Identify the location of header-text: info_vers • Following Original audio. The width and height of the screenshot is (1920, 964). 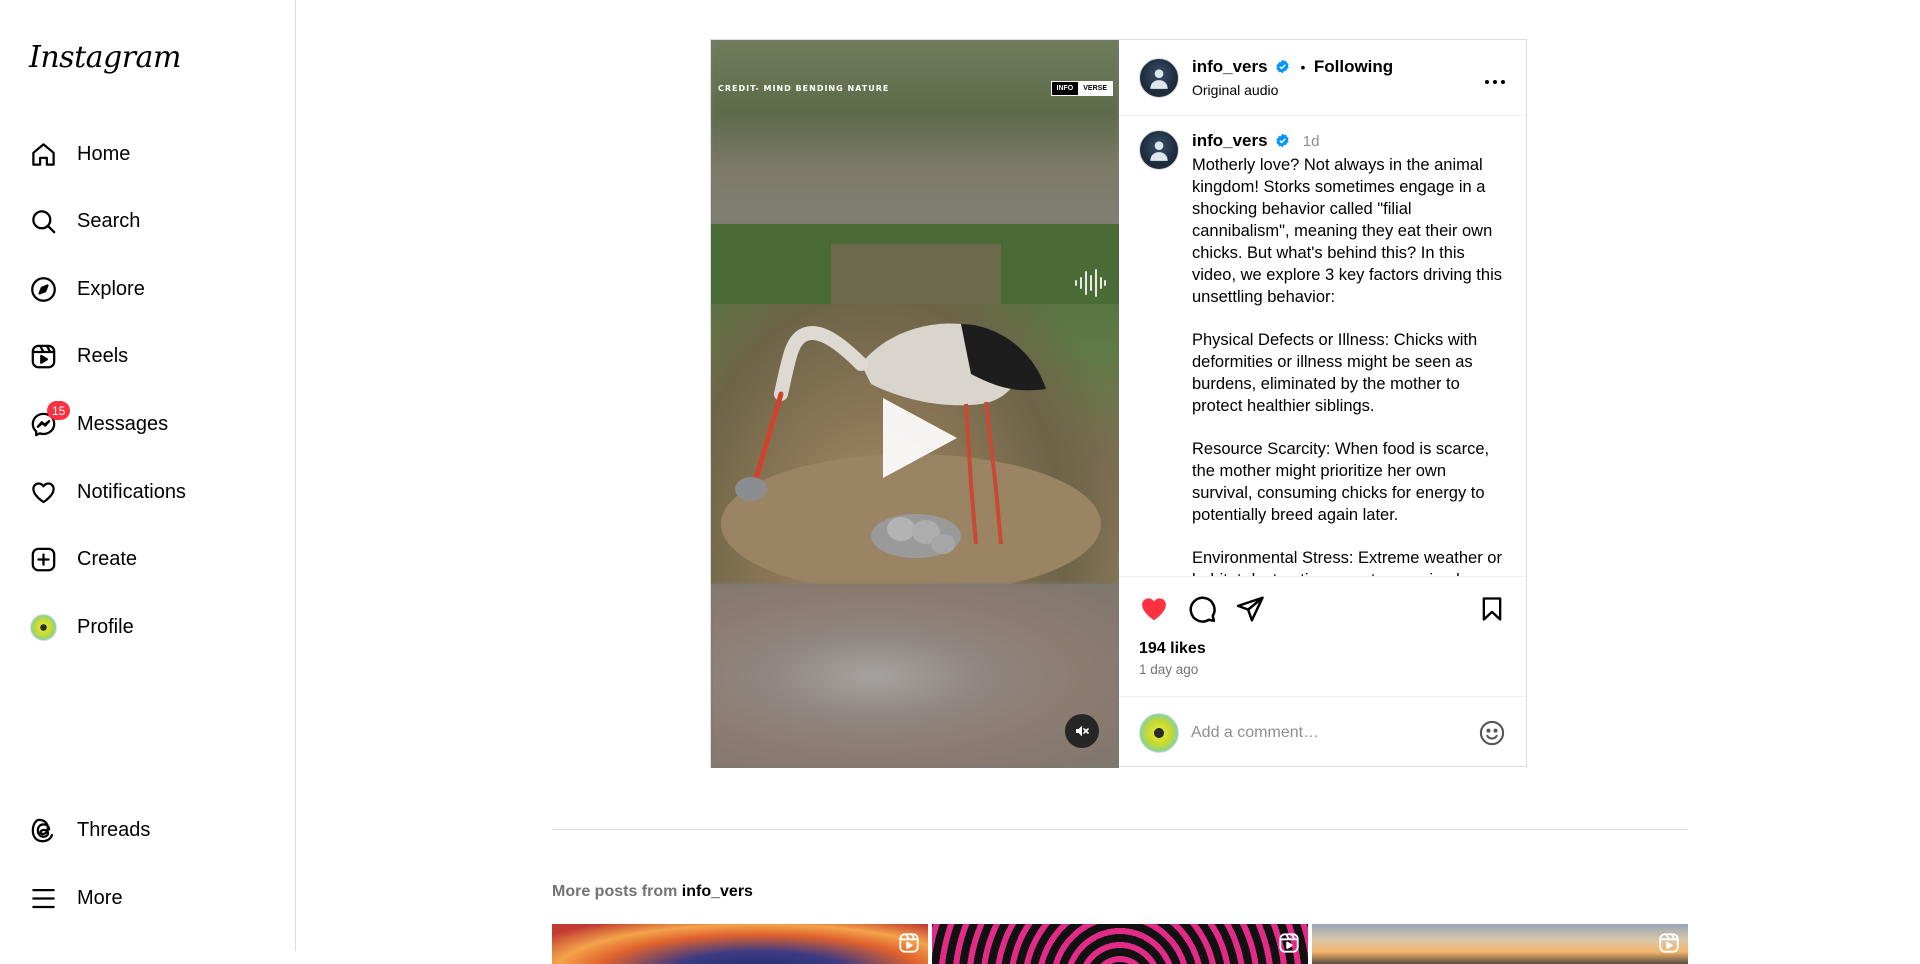
(1292, 77).